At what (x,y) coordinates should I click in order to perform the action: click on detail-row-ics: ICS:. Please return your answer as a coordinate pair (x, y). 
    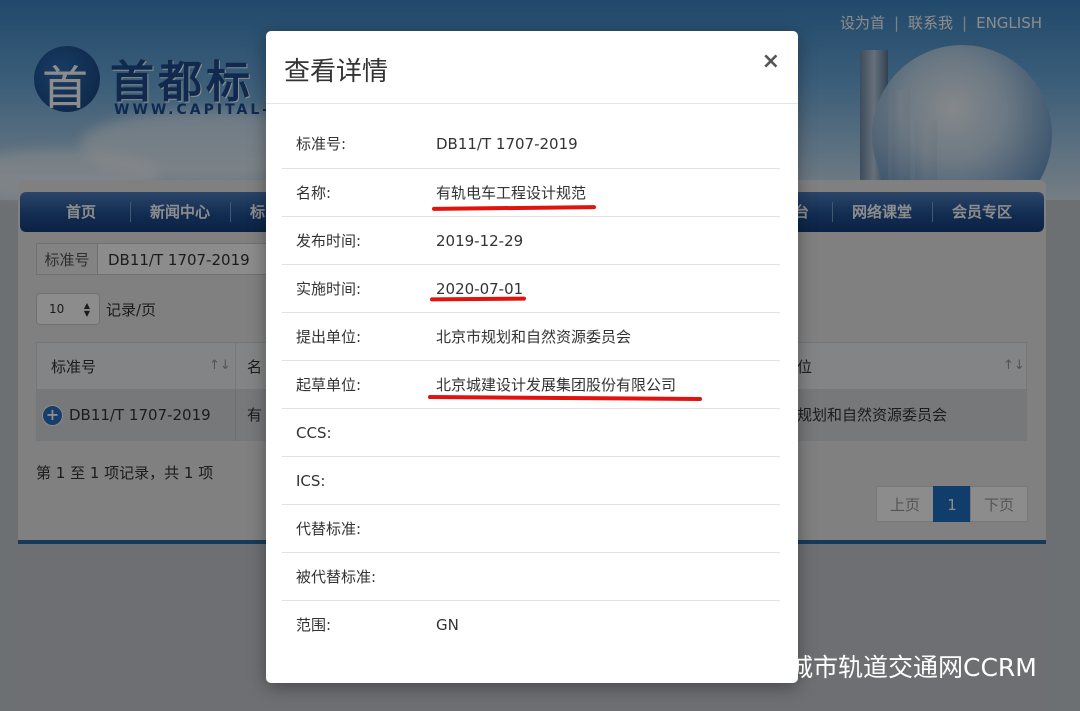
    Looking at the image, I should click on (531, 480).